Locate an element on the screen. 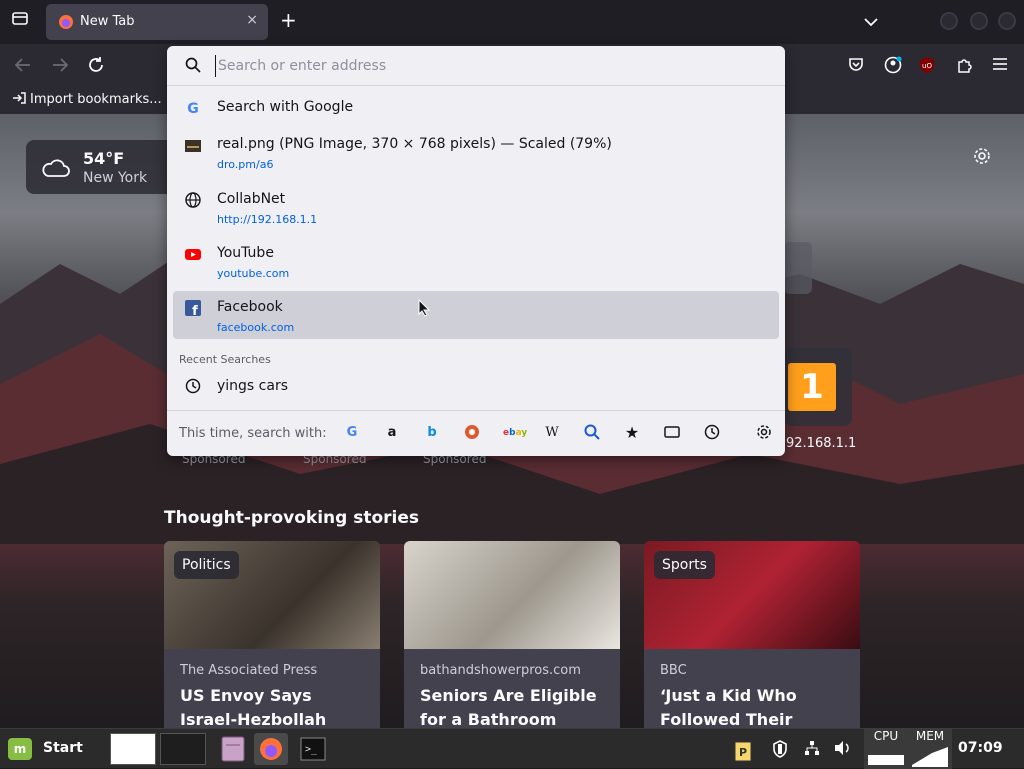  ublock-origin-icon: uO is located at coordinates (927, 65).